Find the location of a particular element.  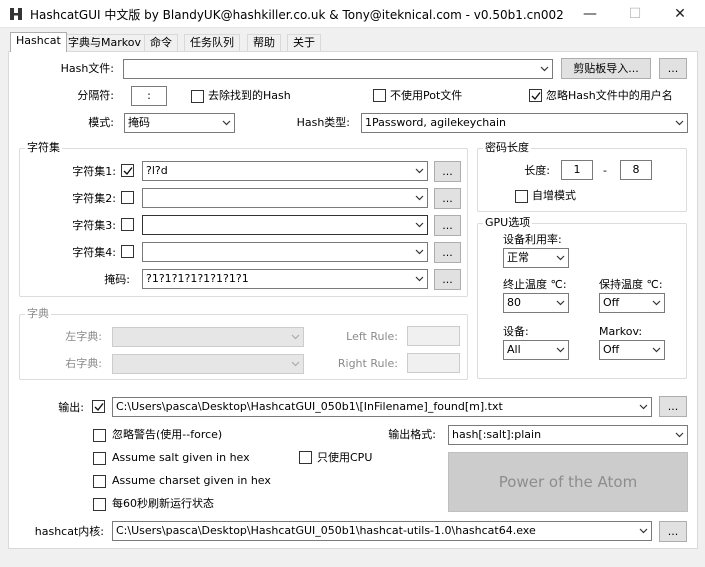

right-dict-label: 右字典: is located at coordinates (83, 363).